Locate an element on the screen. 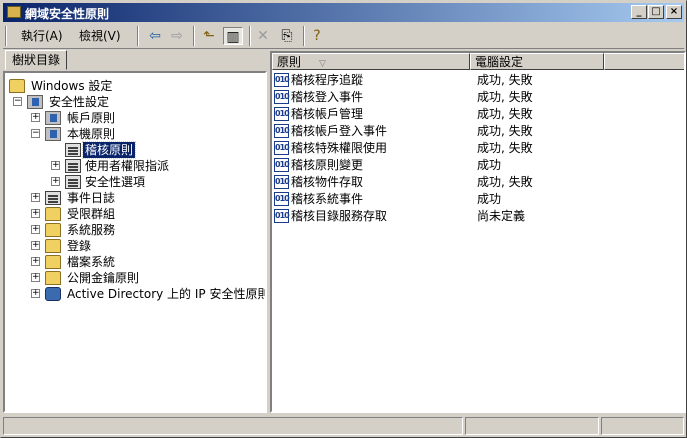 This screenshot has width=687, height=438. row-setting: 尚未定義 is located at coordinates (501, 216).